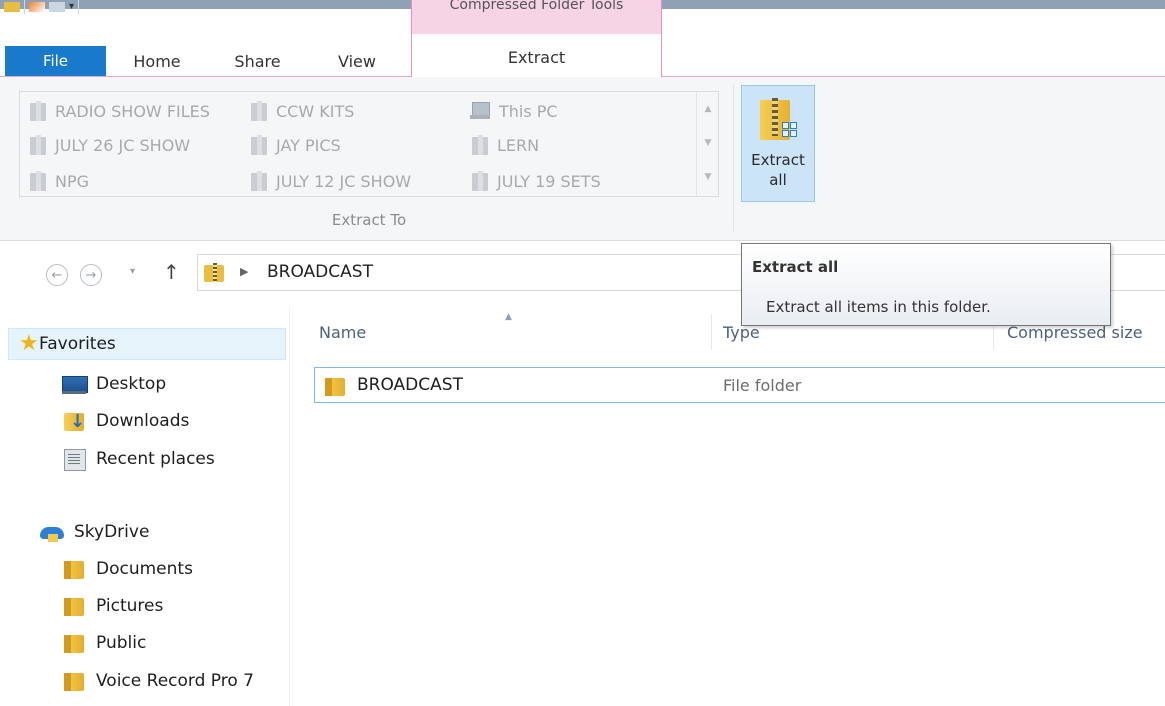 The image size is (1165, 706). Describe the element at coordinates (508, 317) in the screenshot. I see `sort-ascending-icon: ▲` at that location.